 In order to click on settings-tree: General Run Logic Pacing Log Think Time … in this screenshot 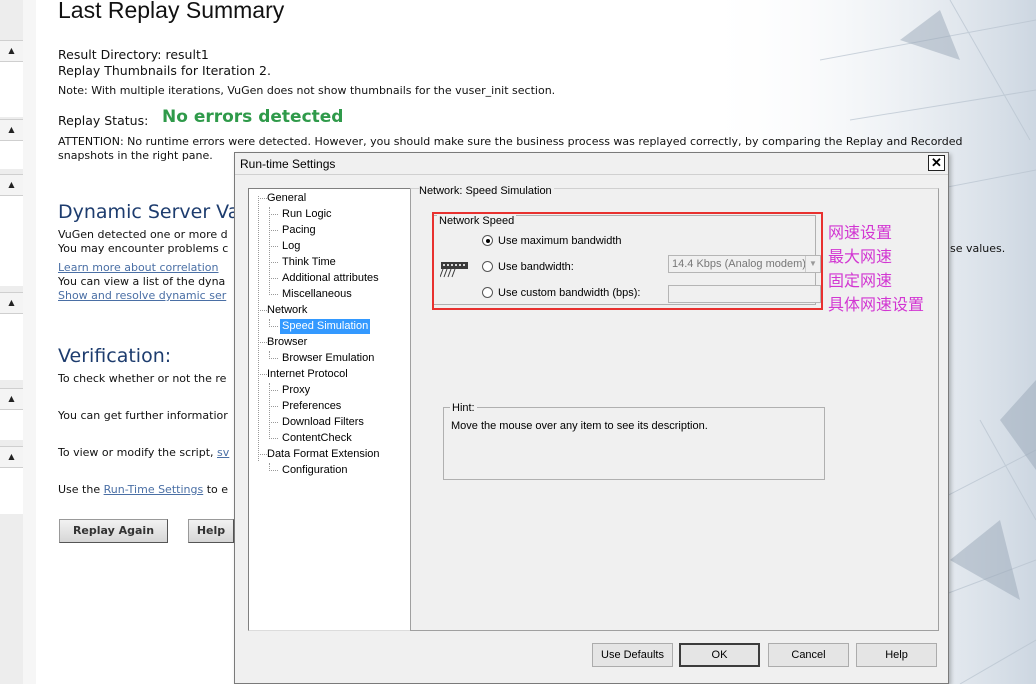, I will do `click(329, 409)`.